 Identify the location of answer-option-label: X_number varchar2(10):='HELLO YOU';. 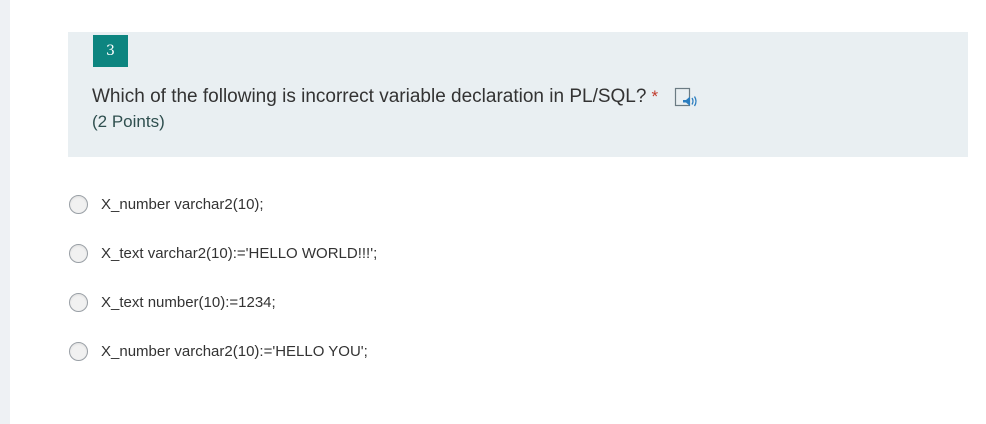
(234, 351).